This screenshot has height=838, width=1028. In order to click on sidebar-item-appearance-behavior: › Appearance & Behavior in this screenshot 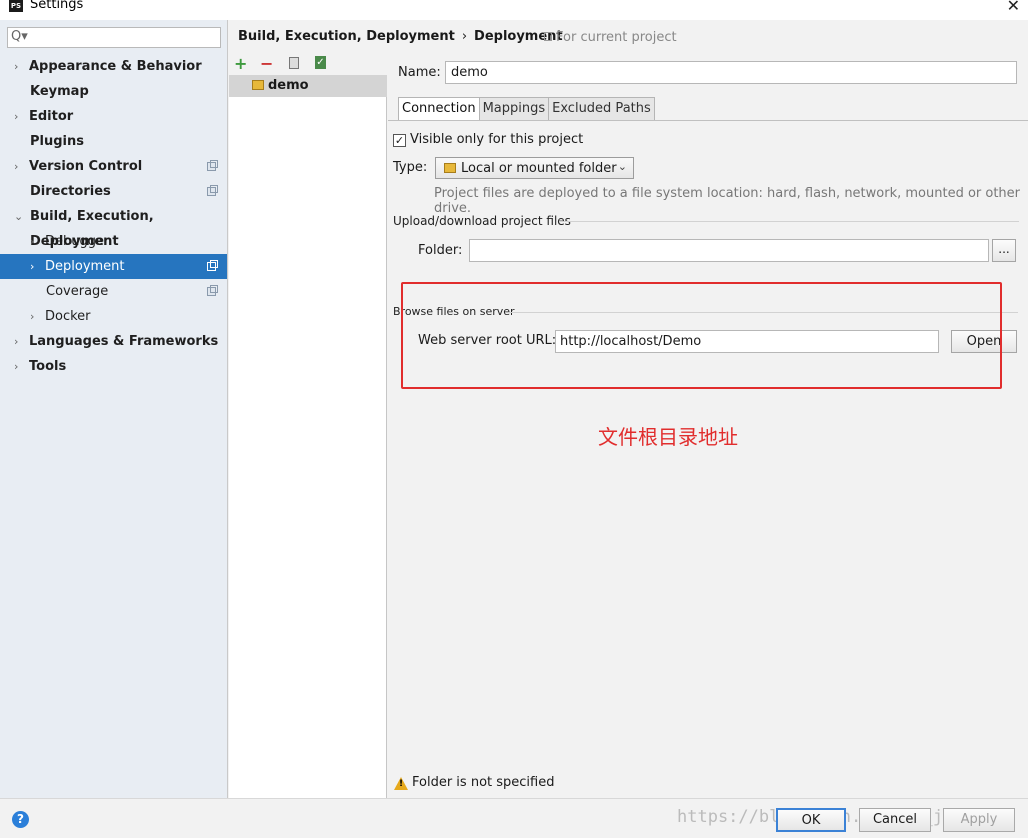, I will do `click(113, 66)`.